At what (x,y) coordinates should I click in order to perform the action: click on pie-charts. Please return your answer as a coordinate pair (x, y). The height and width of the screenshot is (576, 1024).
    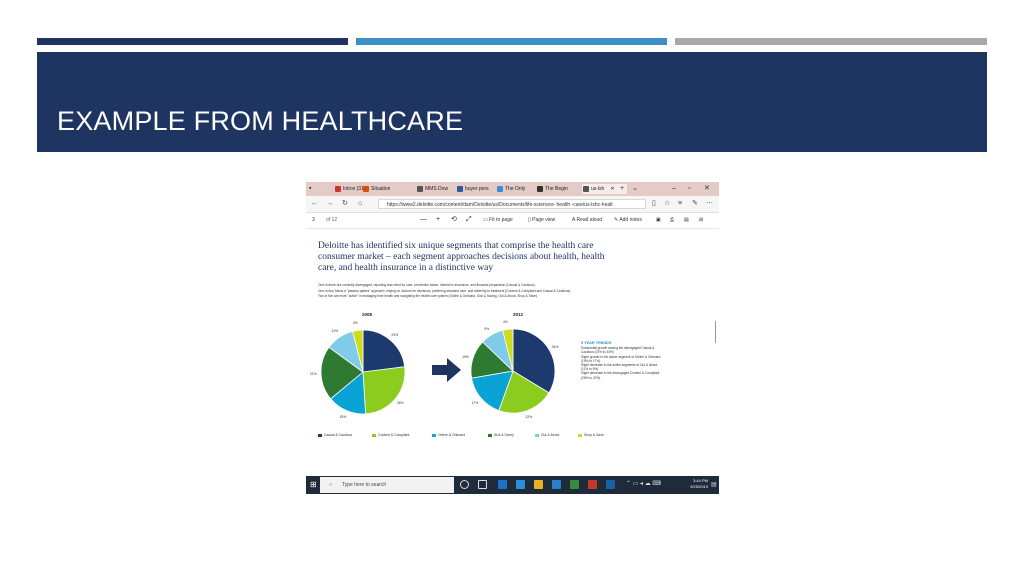
    Looking at the image, I should click on (438, 371).